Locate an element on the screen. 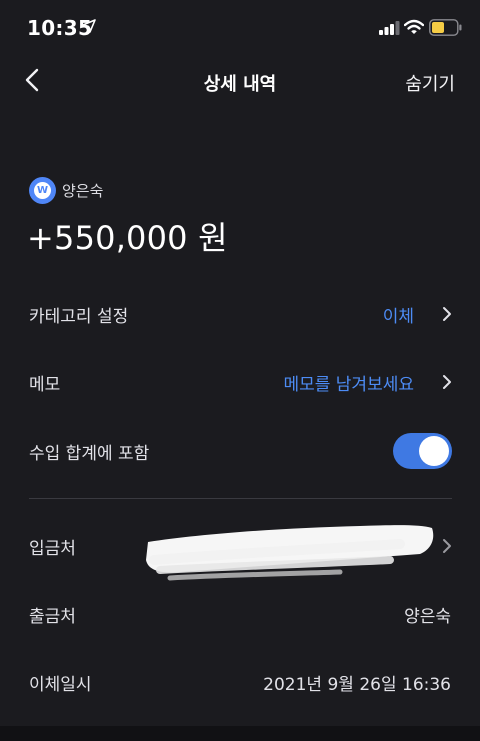 The width and height of the screenshot is (480, 741). bank-logo-letter: W is located at coordinates (42, 190).